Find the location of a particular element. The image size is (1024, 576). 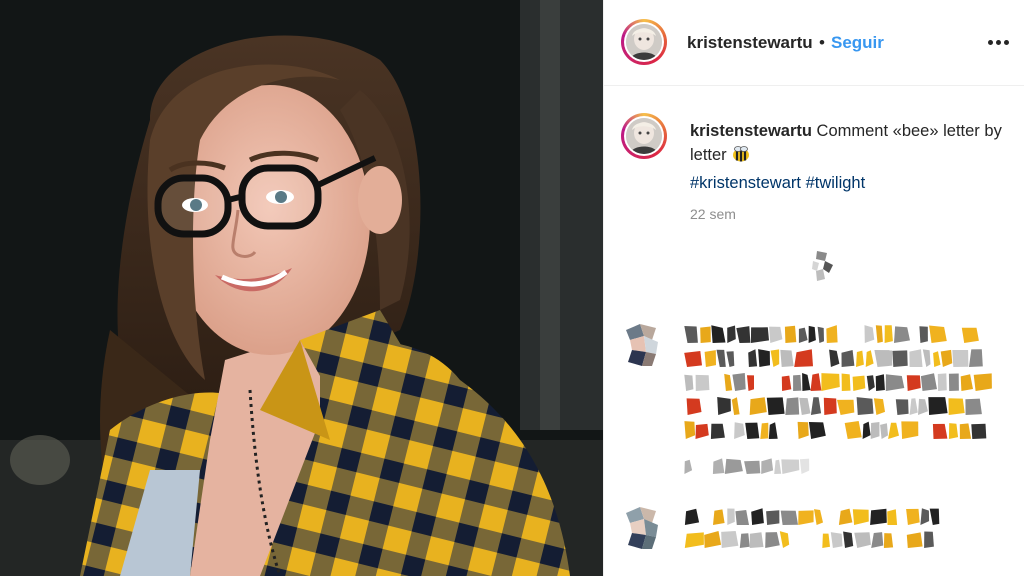

bee-emoji-icon is located at coordinates (741, 157).